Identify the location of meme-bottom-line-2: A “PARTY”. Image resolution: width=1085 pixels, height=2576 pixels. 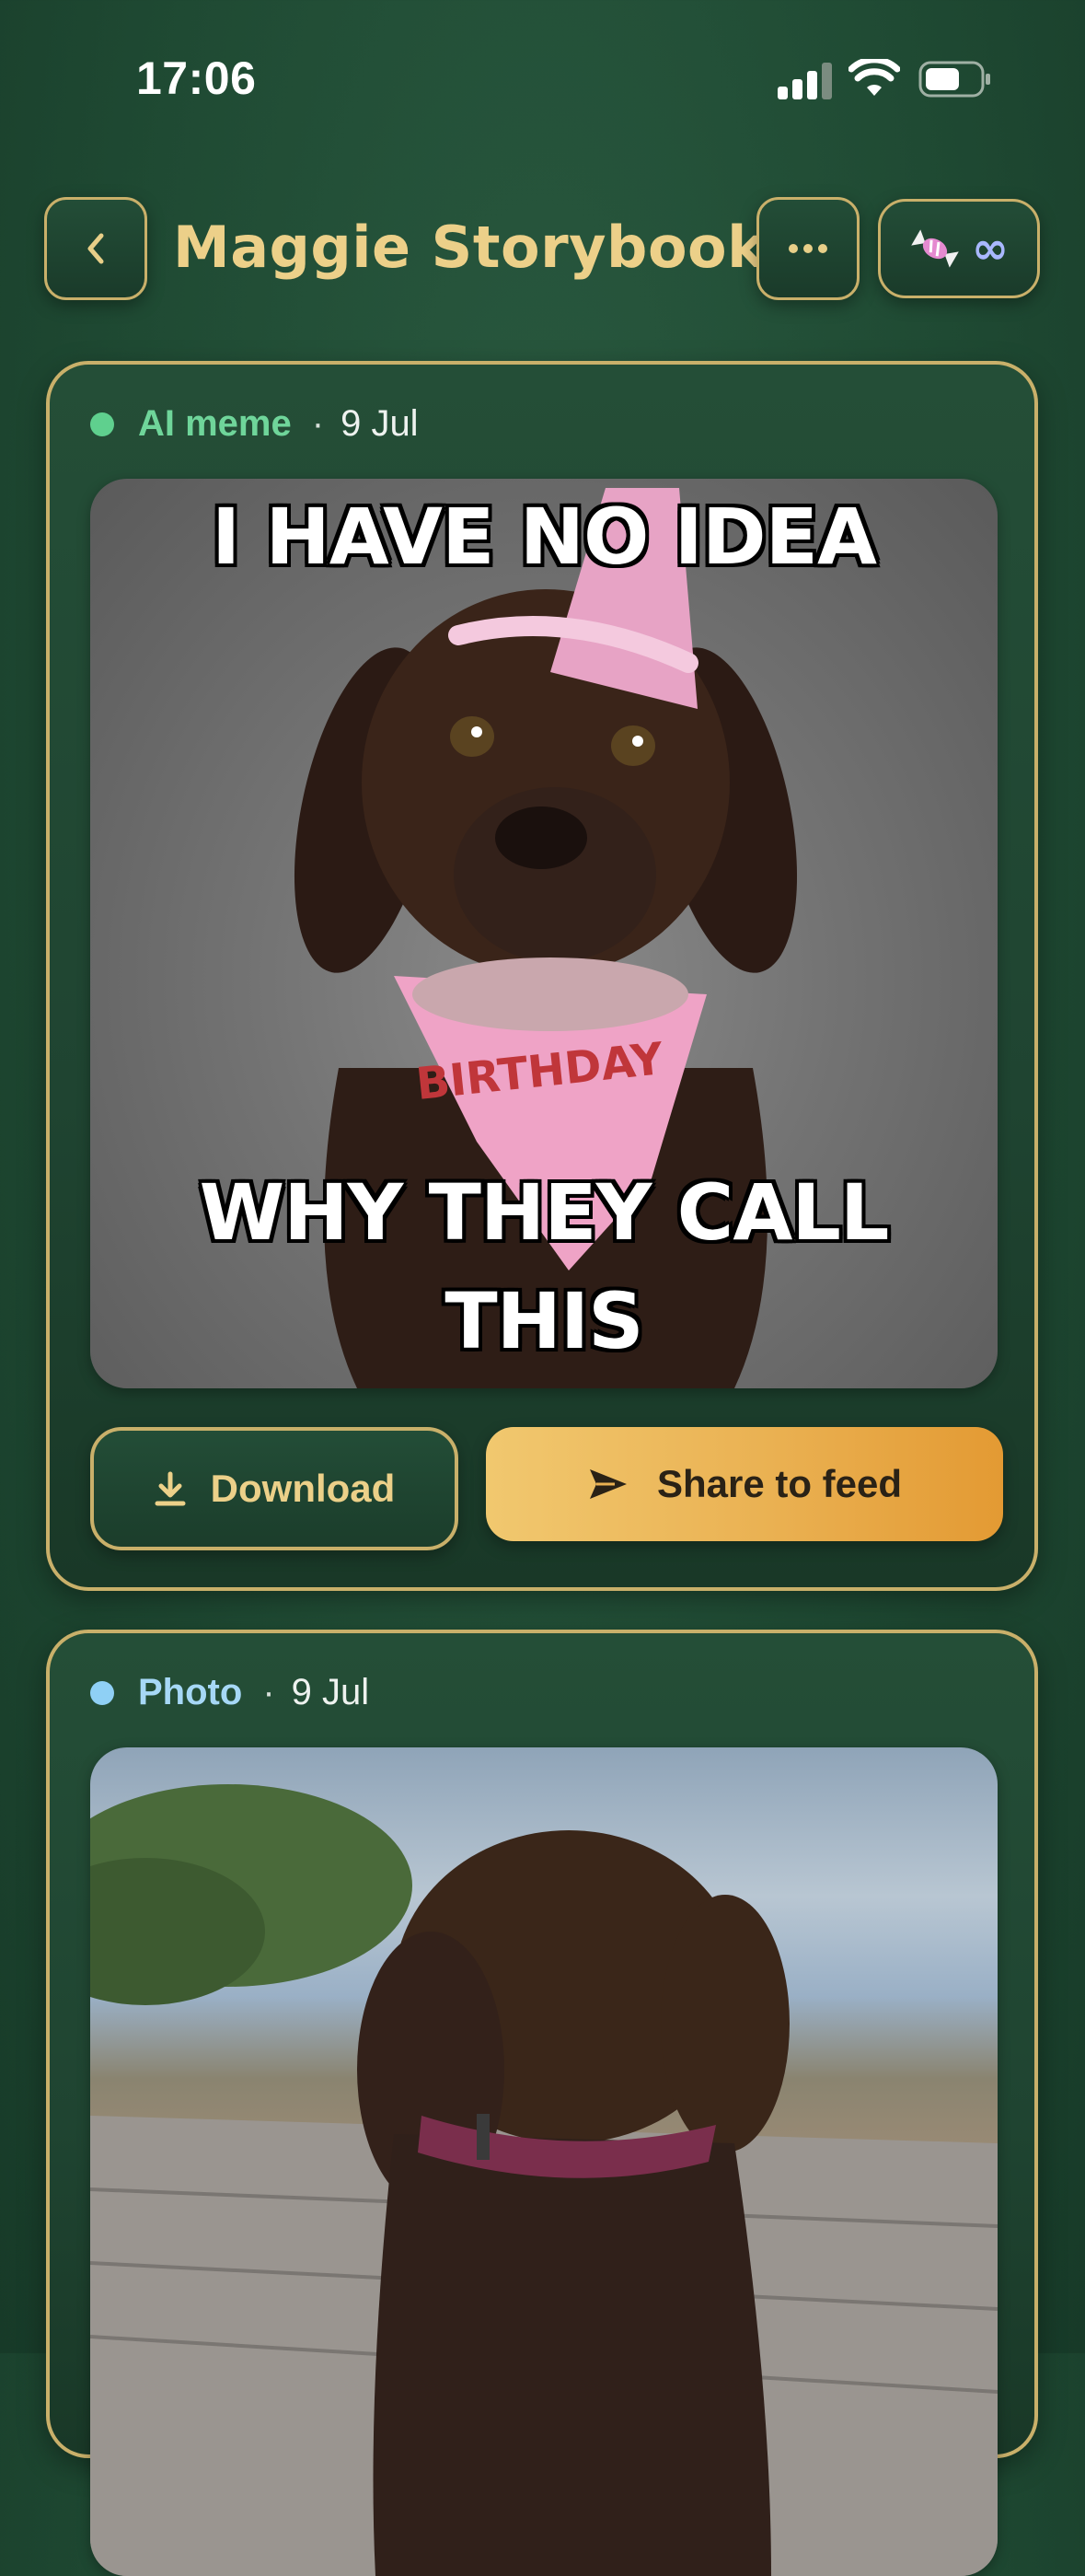
(544, 1381).